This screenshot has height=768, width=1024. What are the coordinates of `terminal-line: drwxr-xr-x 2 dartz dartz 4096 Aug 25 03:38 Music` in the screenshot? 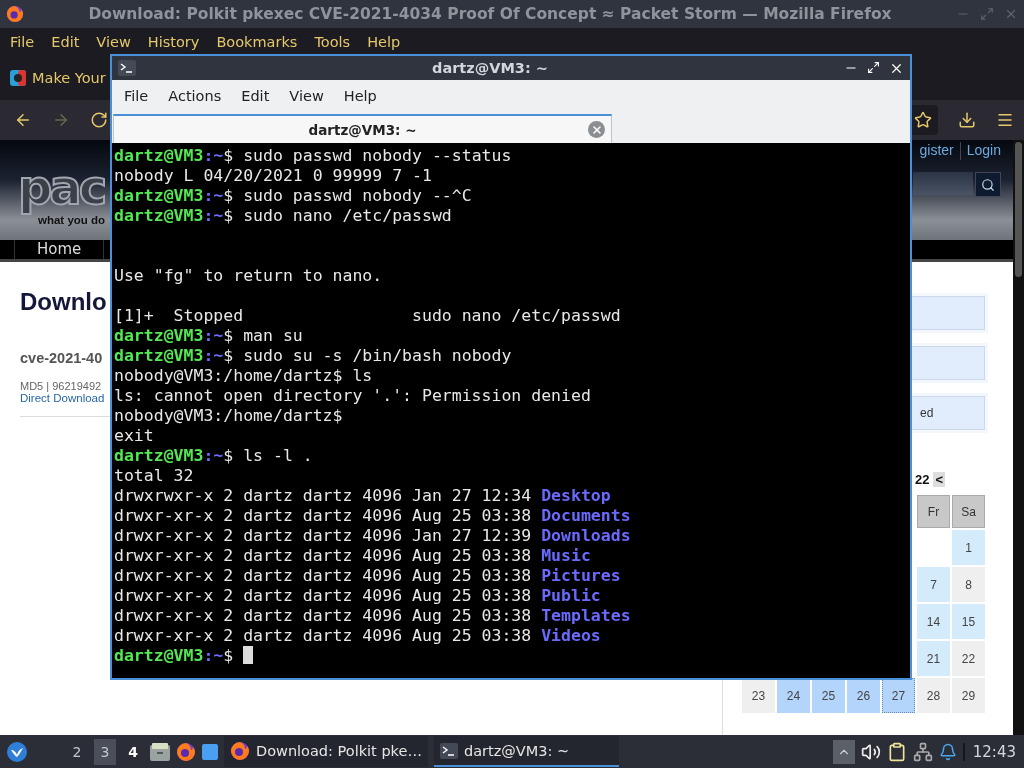 It's located at (353, 556).